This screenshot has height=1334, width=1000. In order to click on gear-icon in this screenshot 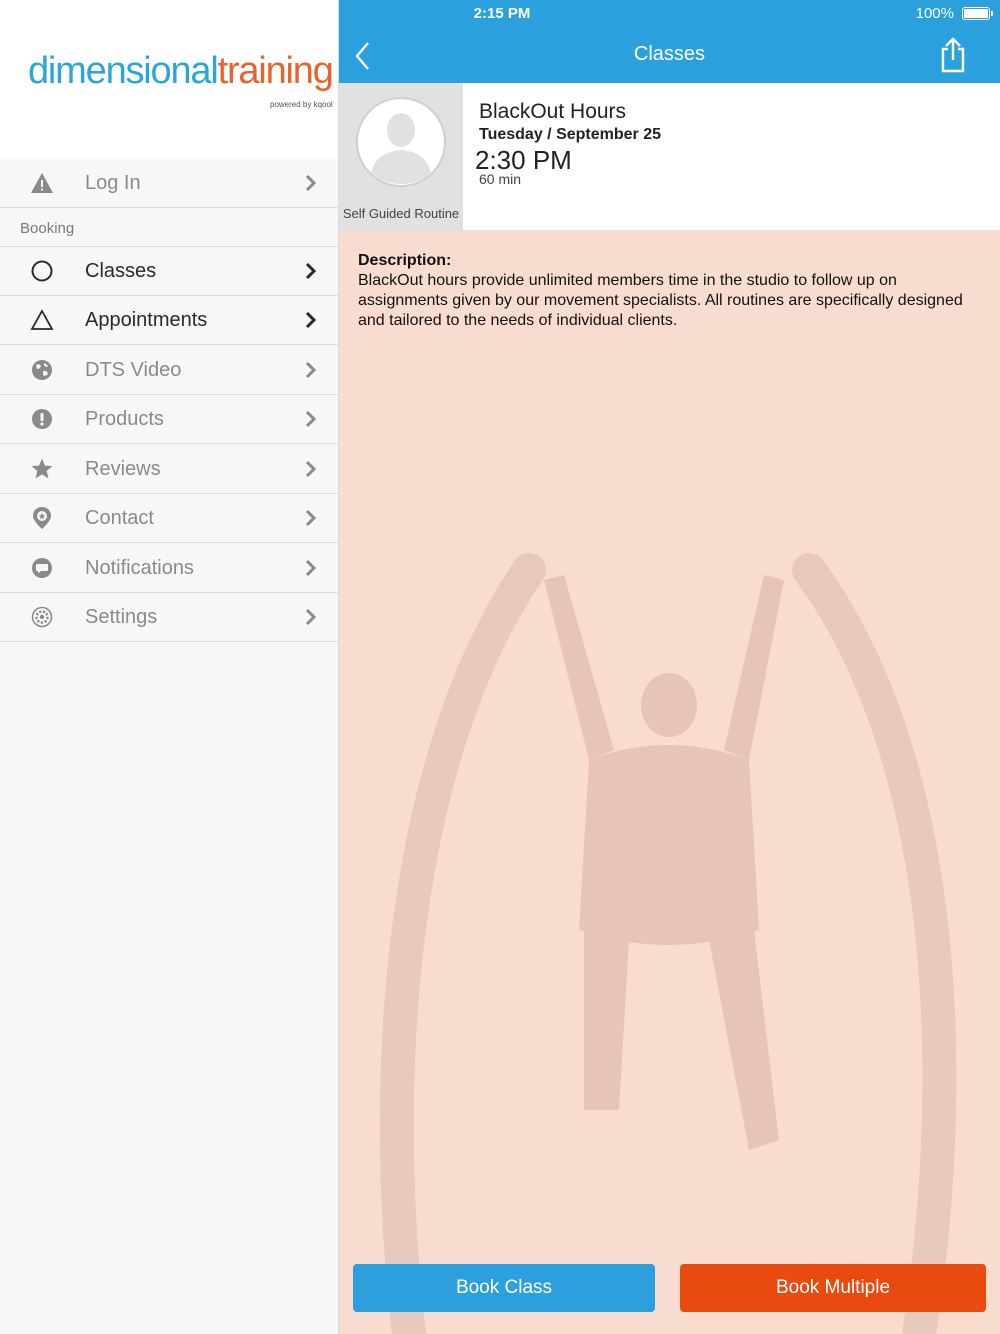, I will do `click(42, 617)`.